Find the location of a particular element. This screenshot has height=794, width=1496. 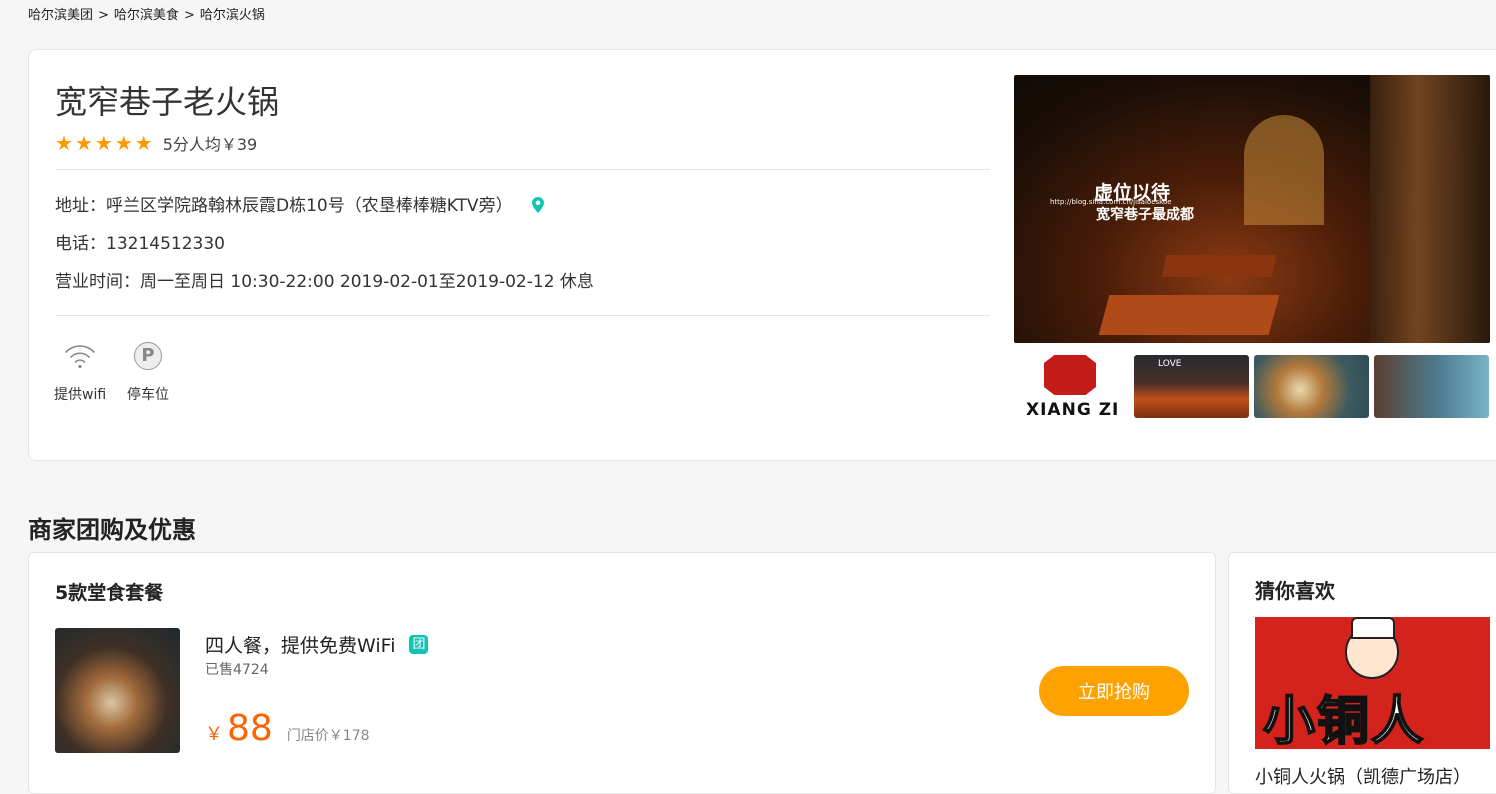

breadcrumb-link-meituan: 哈尔滨美团 is located at coordinates (60, 15).